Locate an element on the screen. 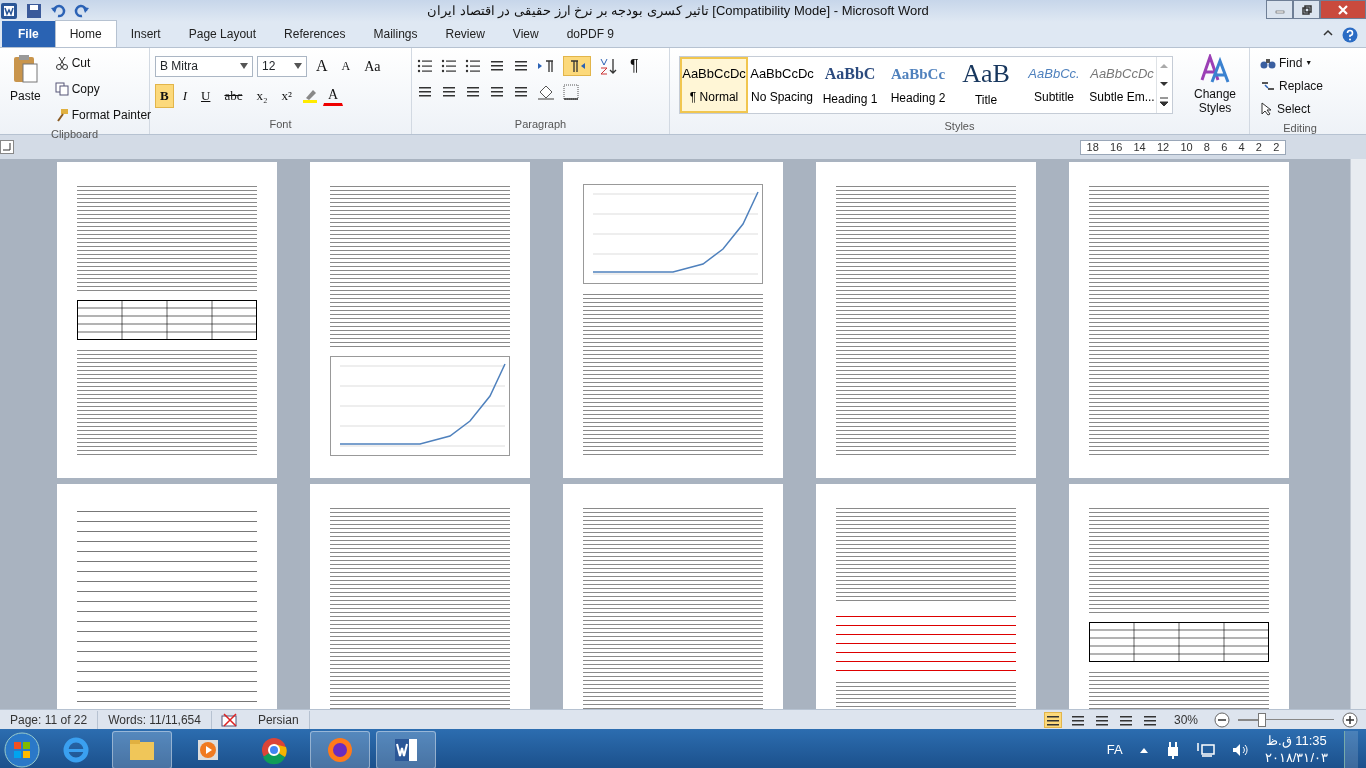  bold-button: B is located at coordinates (164, 96).